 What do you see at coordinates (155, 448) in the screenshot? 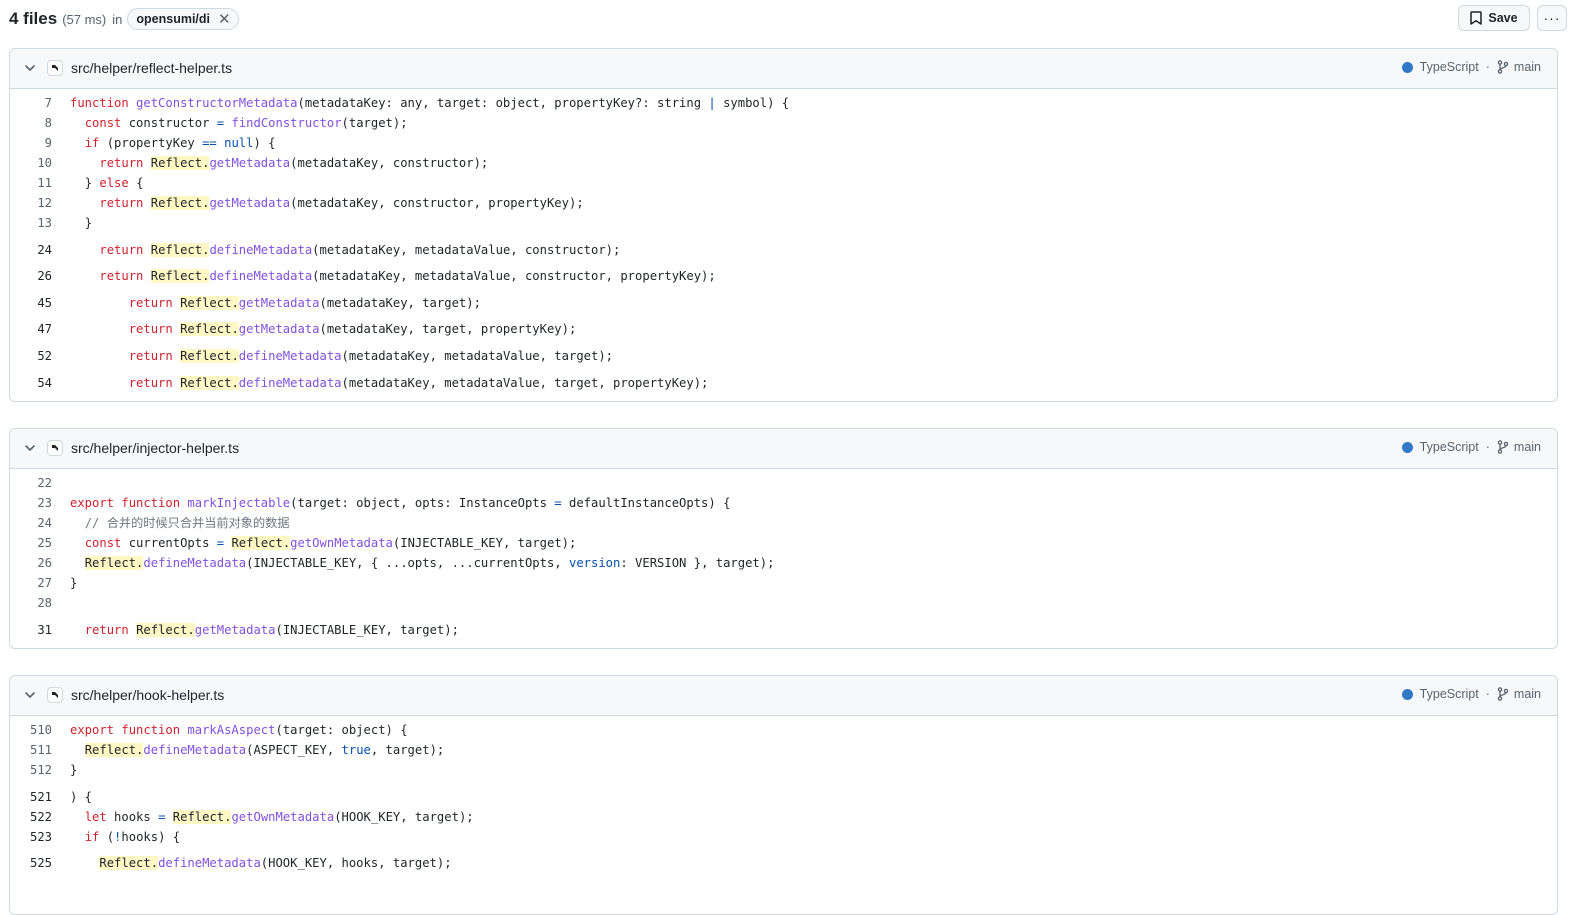
I see `file-path-link: src/helper/injector-helper.ts` at bounding box center [155, 448].